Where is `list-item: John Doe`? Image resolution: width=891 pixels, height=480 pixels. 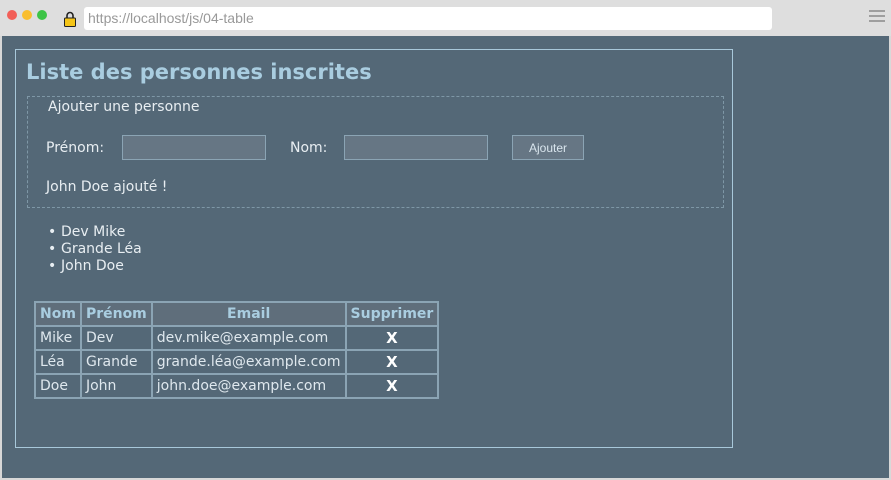 list-item: John Doe is located at coordinates (95, 266).